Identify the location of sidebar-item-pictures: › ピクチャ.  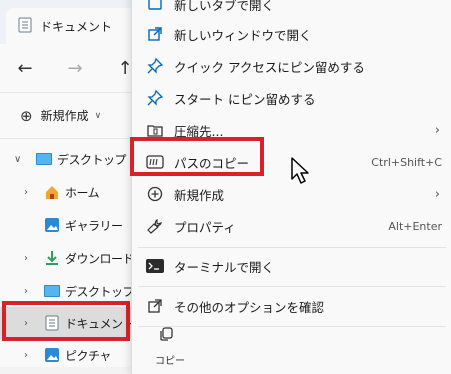
(66, 355).